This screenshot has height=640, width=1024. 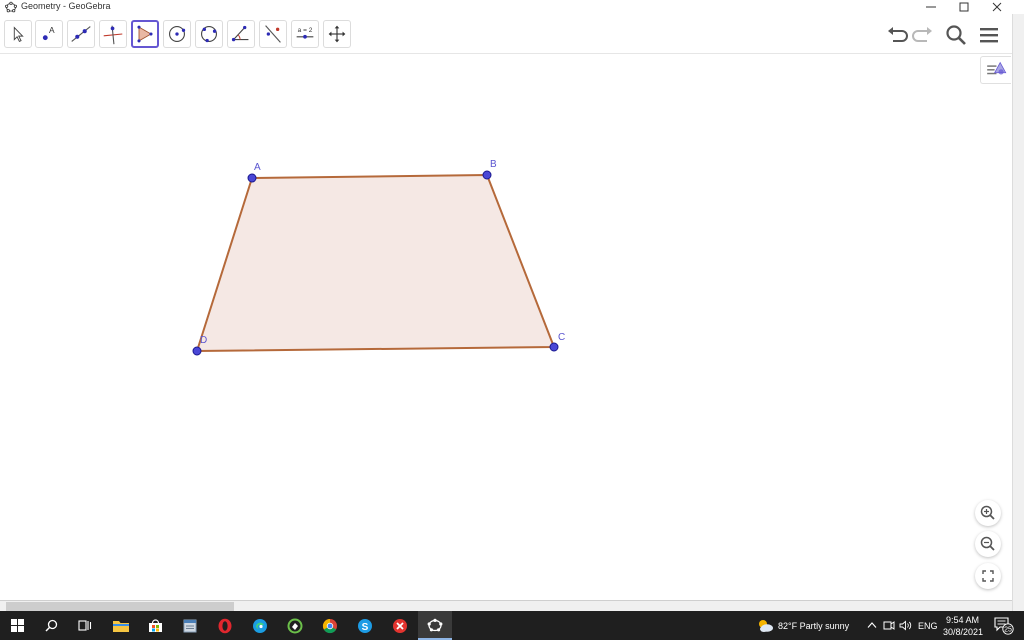 I want to click on point-a, so click(x=252, y=178).